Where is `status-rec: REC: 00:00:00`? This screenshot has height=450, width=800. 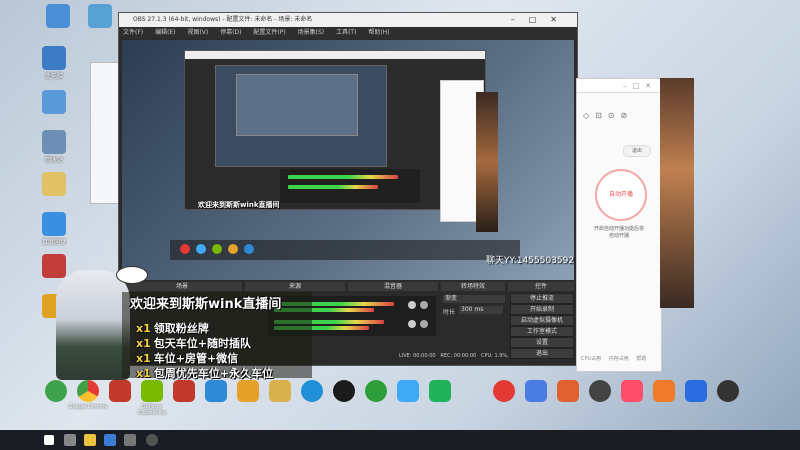 status-rec: REC: 00:00:00 is located at coordinates (458, 356).